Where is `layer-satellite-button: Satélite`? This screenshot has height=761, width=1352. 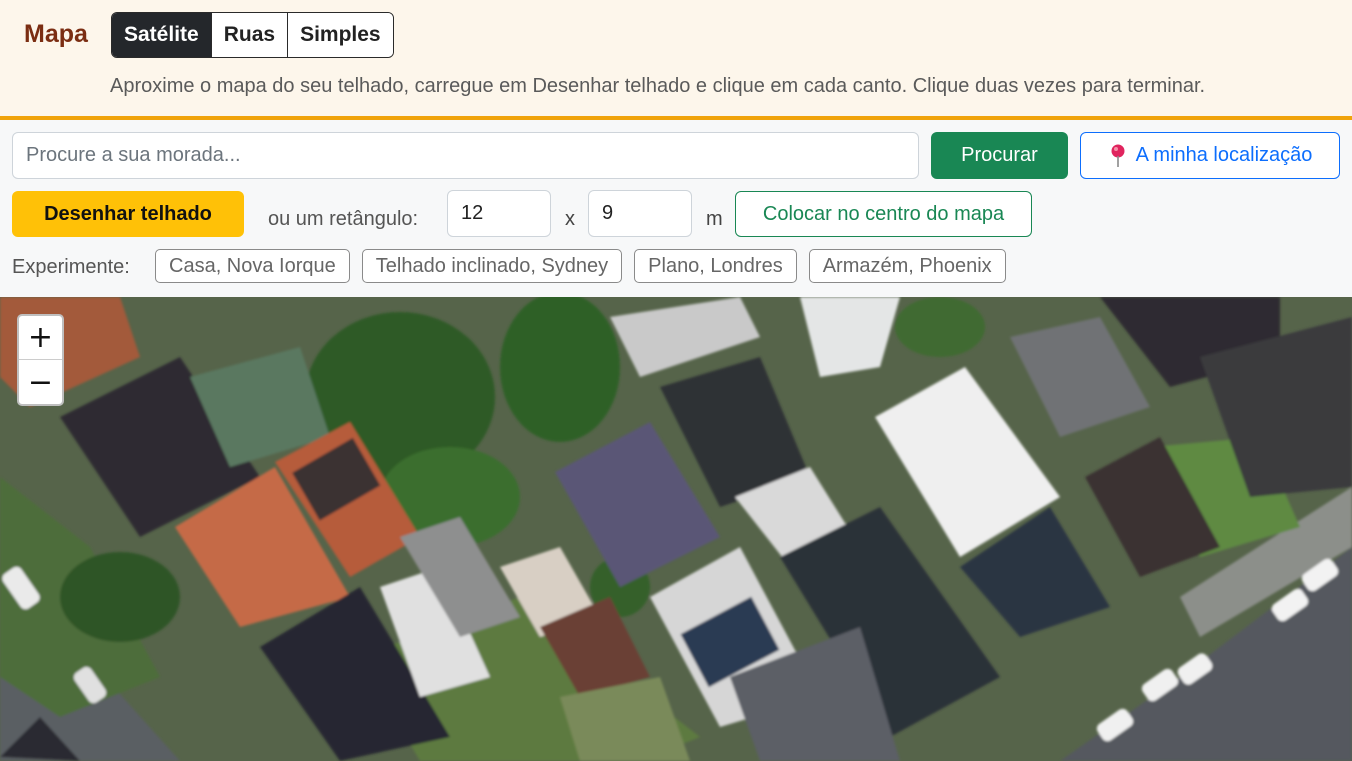
layer-satellite-button: Satélite is located at coordinates (162, 35).